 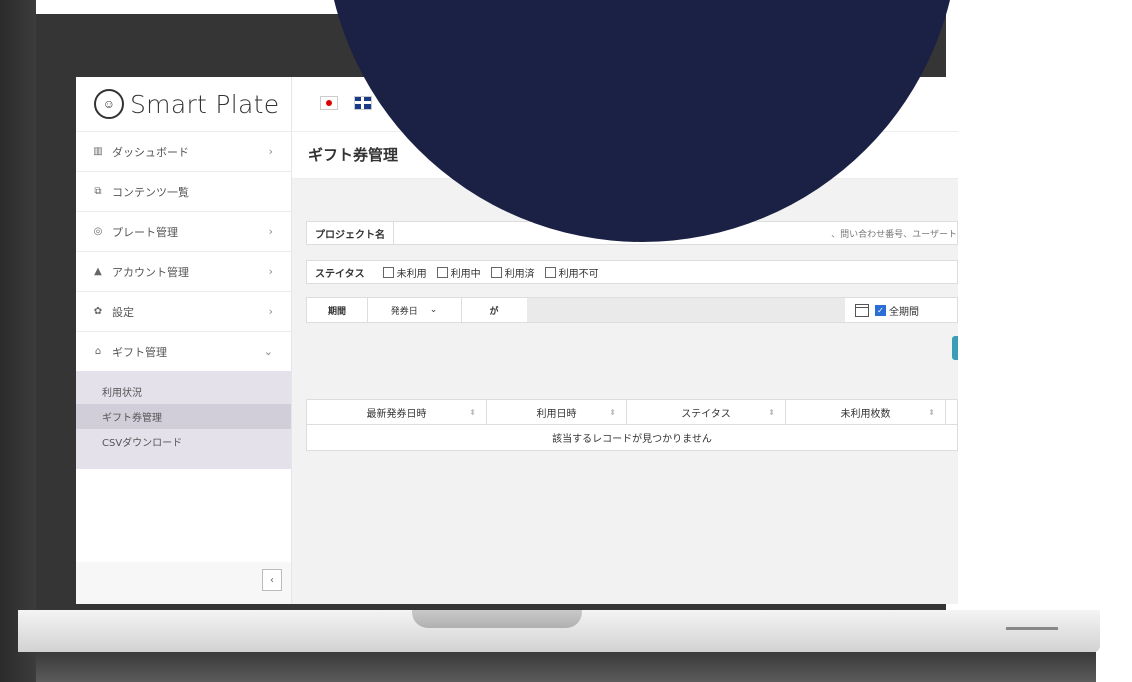 What do you see at coordinates (363, 103) in the screenshot?
I see `uk-flag-icon` at bounding box center [363, 103].